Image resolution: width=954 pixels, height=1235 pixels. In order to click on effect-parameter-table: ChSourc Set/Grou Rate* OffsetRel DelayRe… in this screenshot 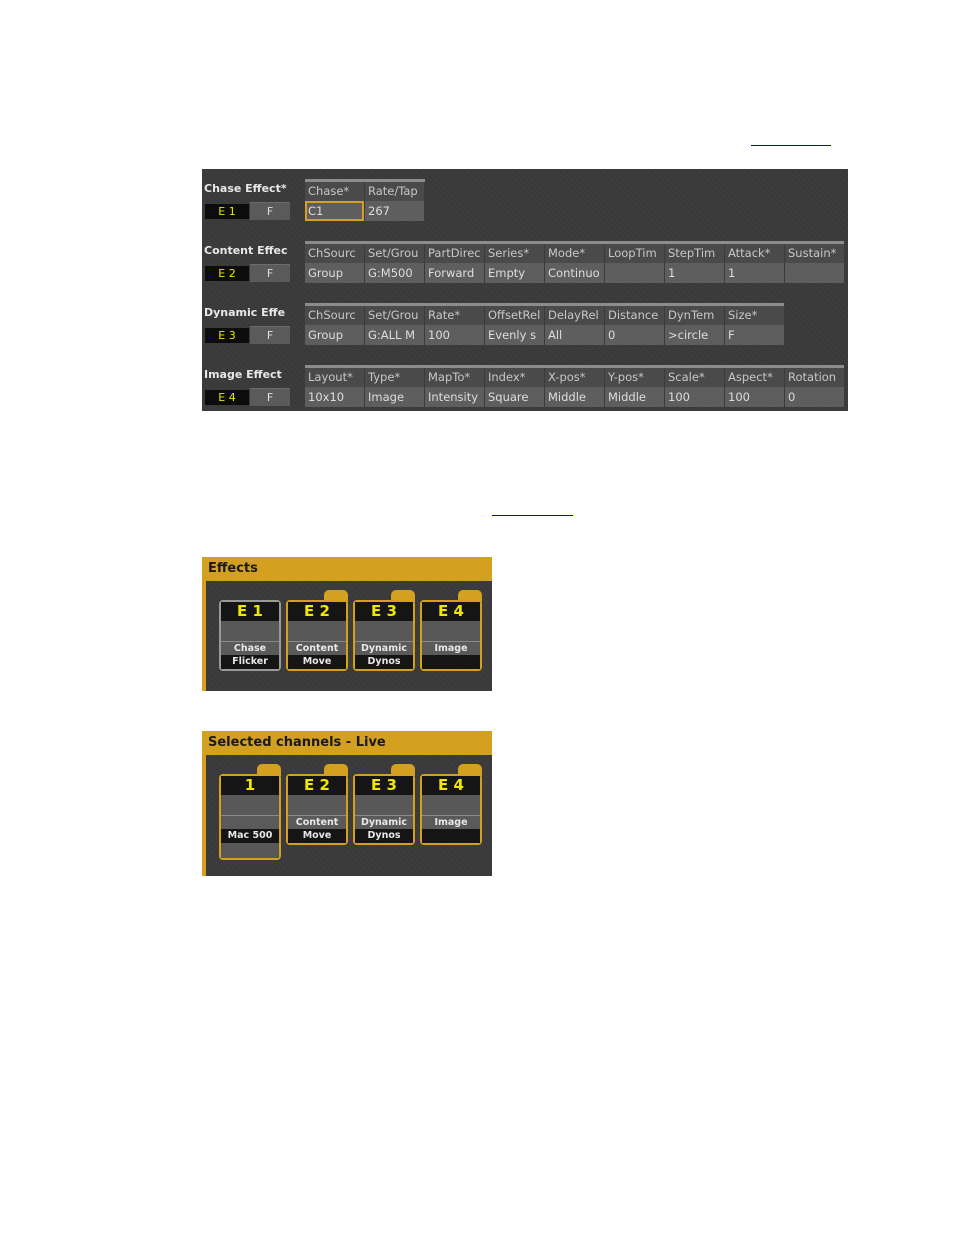, I will do `click(545, 324)`.